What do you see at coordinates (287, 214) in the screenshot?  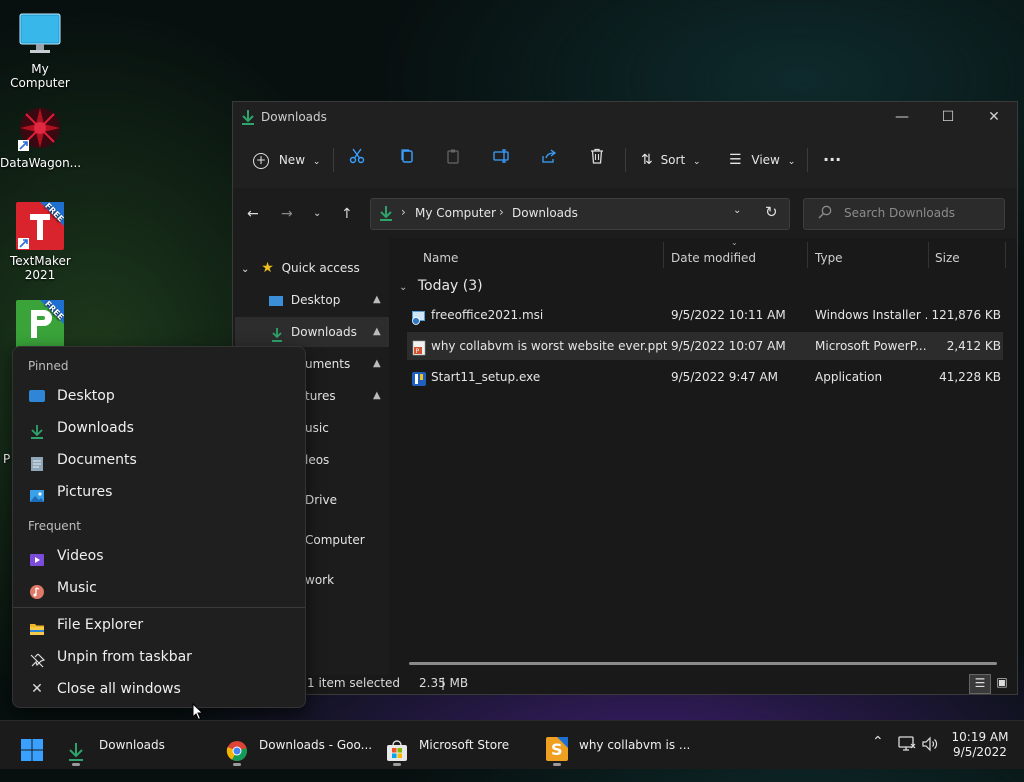 I see `forward-button: →` at bounding box center [287, 214].